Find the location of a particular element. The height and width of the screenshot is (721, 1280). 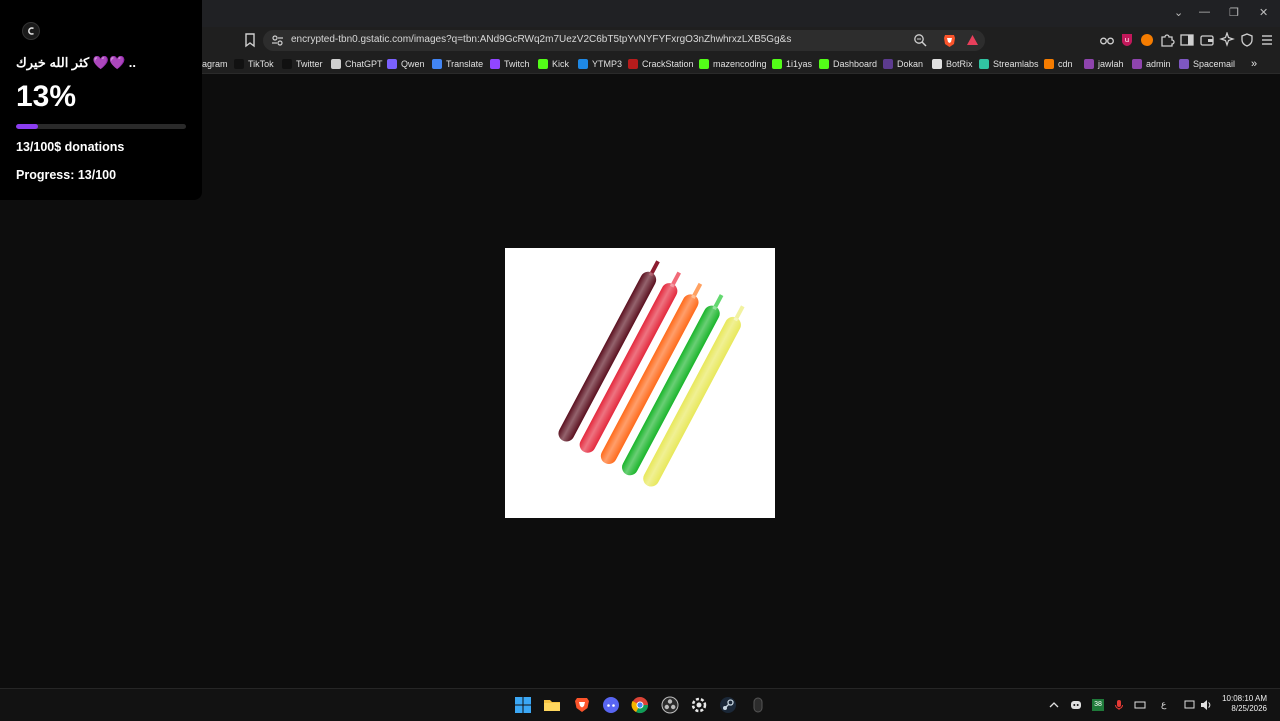

tray-language: ع is located at coordinates (1163, 705).